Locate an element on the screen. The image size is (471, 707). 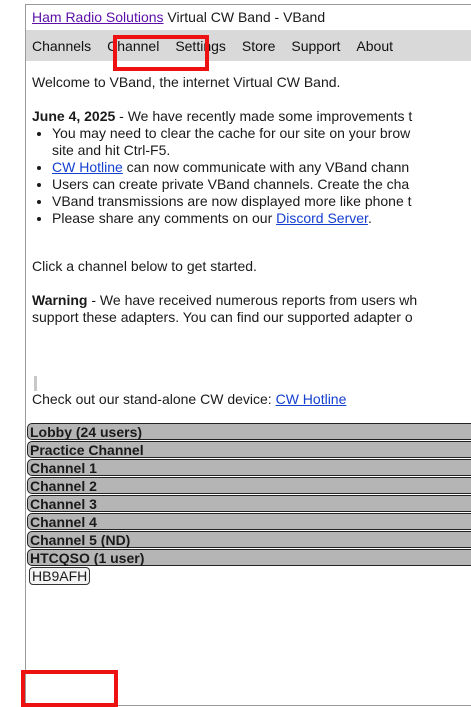
nav-about: About is located at coordinates (374, 46).